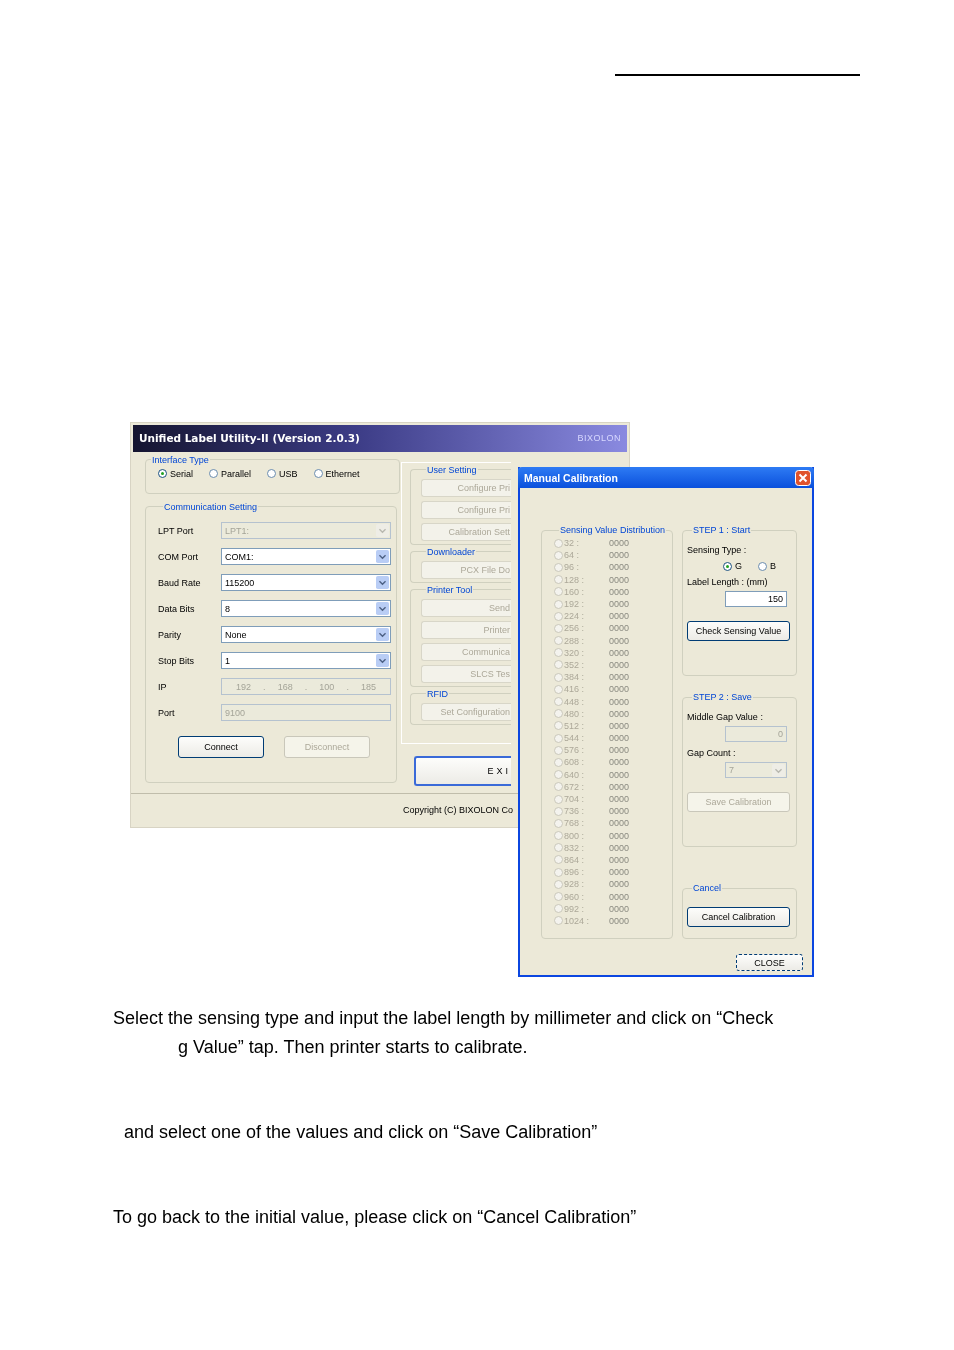 The width and height of the screenshot is (954, 1350). I want to click on radio-option: 704 :, so click(581, 799).